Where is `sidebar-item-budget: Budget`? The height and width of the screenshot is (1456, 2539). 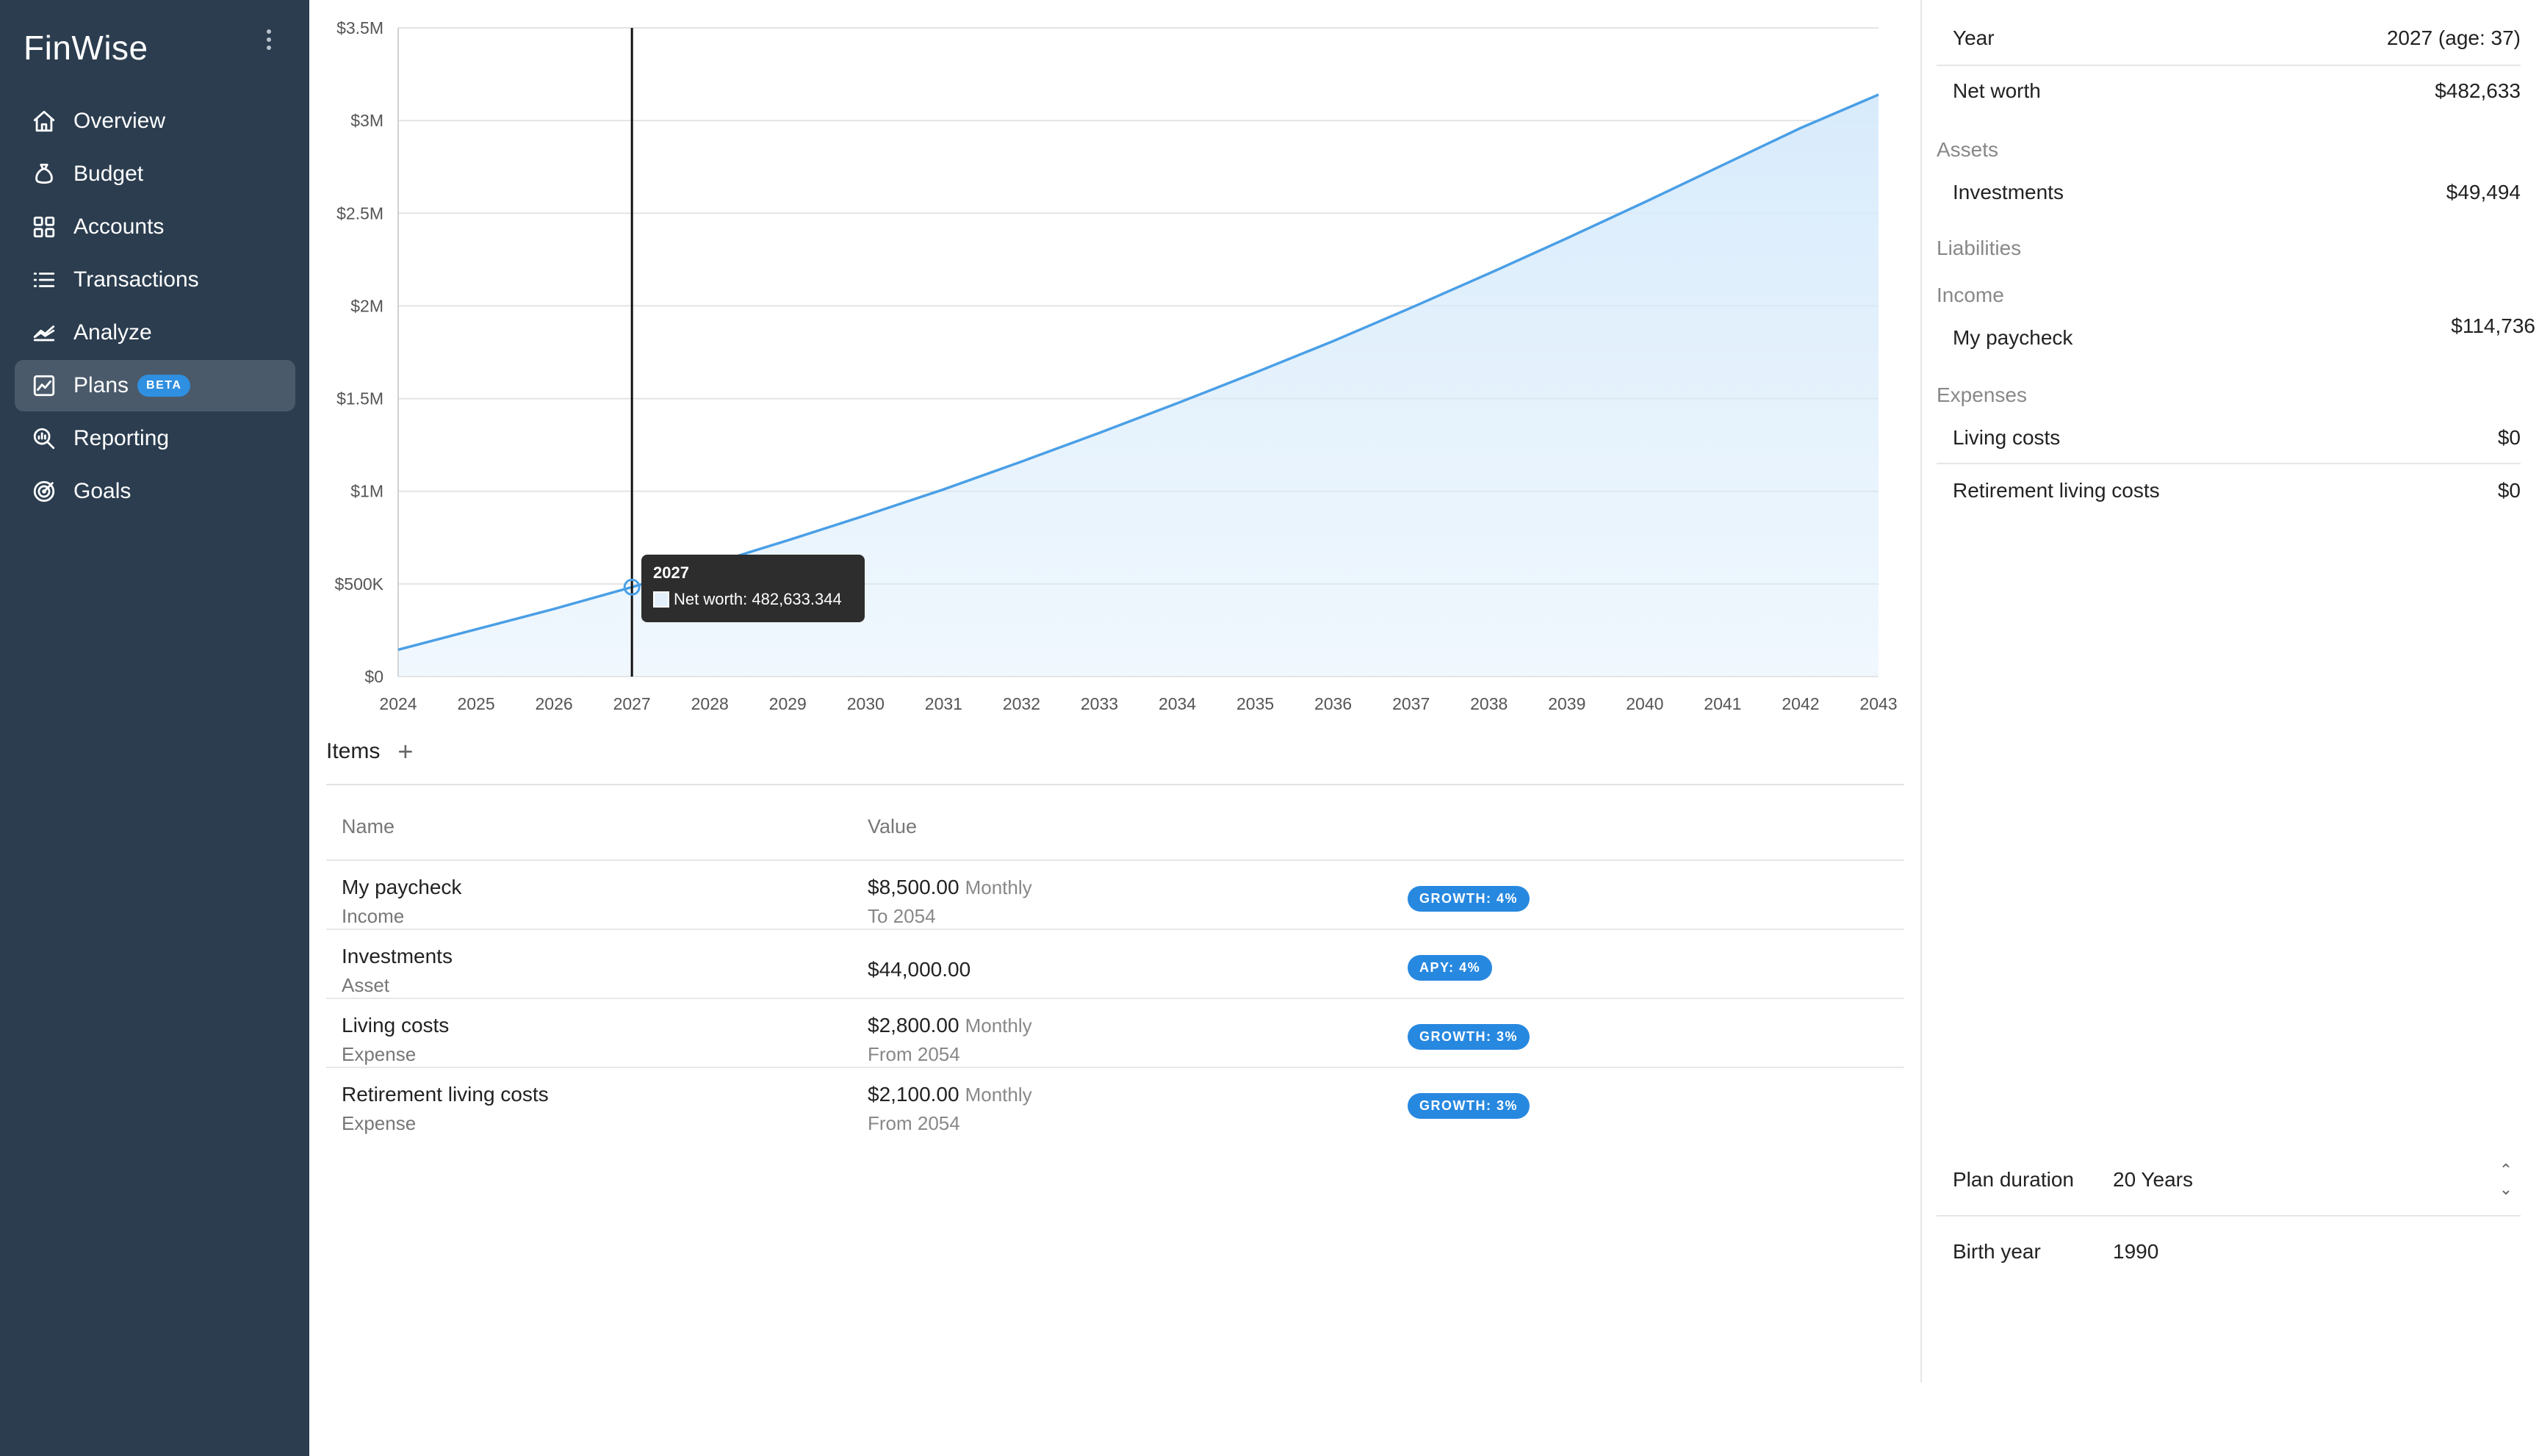 sidebar-item-budget: Budget is located at coordinates (155, 174).